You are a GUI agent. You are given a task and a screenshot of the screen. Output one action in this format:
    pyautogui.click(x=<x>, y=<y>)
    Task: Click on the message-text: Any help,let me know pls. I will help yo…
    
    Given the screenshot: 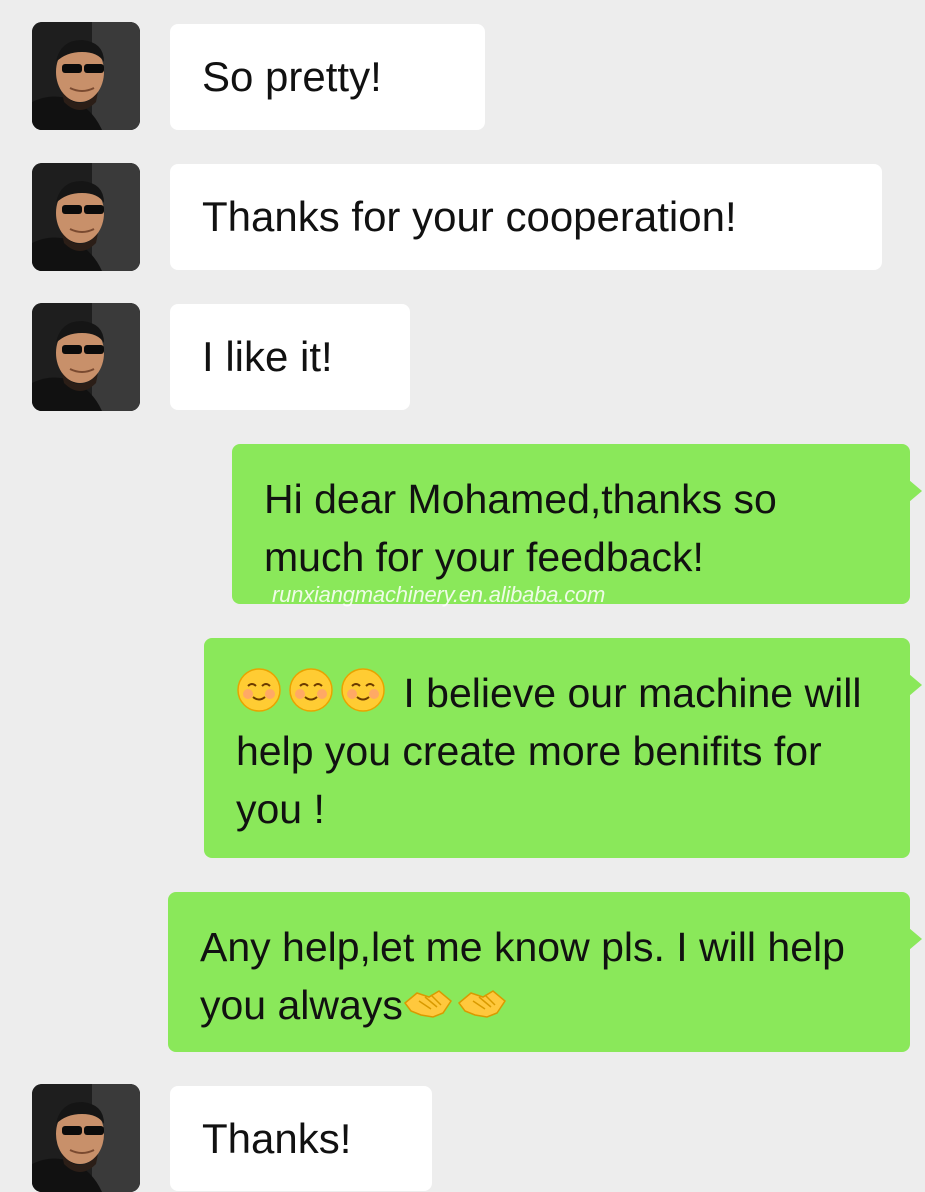 What is the action you would take?
    pyautogui.click(x=528, y=976)
    